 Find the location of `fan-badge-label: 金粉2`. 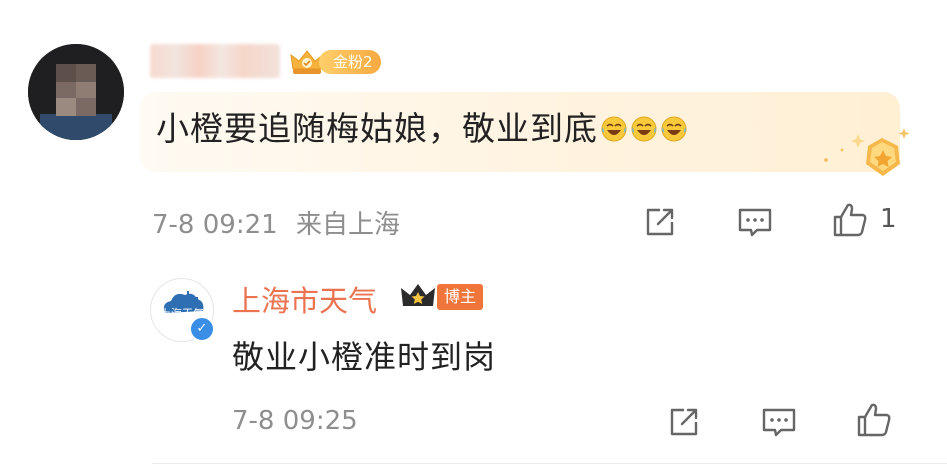

fan-badge-label: 金粉2 is located at coordinates (350, 62).